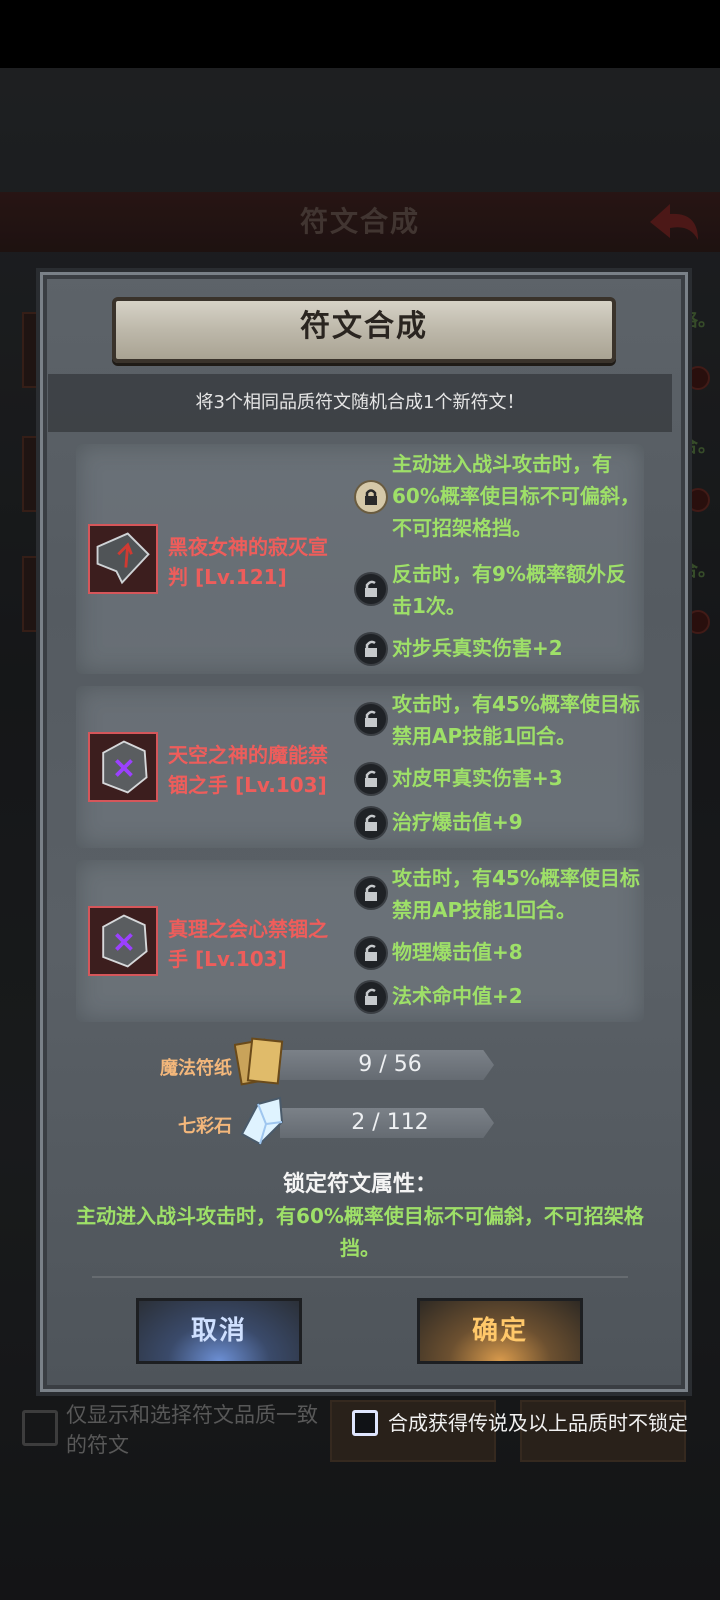  Describe the element at coordinates (457, 822) in the screenshot. I see `rune-attribute: 治疗爆击值+9` at that location.